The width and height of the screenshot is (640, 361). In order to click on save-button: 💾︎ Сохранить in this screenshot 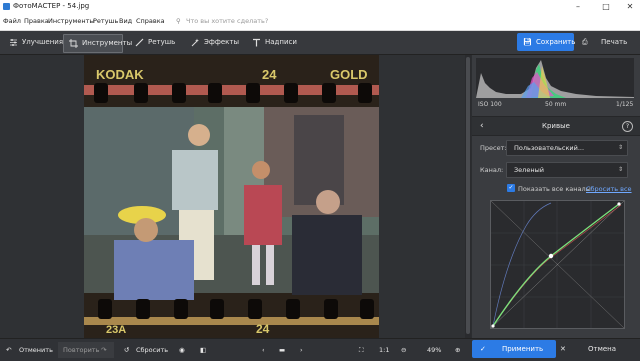, I will do `click(546, 42)`.